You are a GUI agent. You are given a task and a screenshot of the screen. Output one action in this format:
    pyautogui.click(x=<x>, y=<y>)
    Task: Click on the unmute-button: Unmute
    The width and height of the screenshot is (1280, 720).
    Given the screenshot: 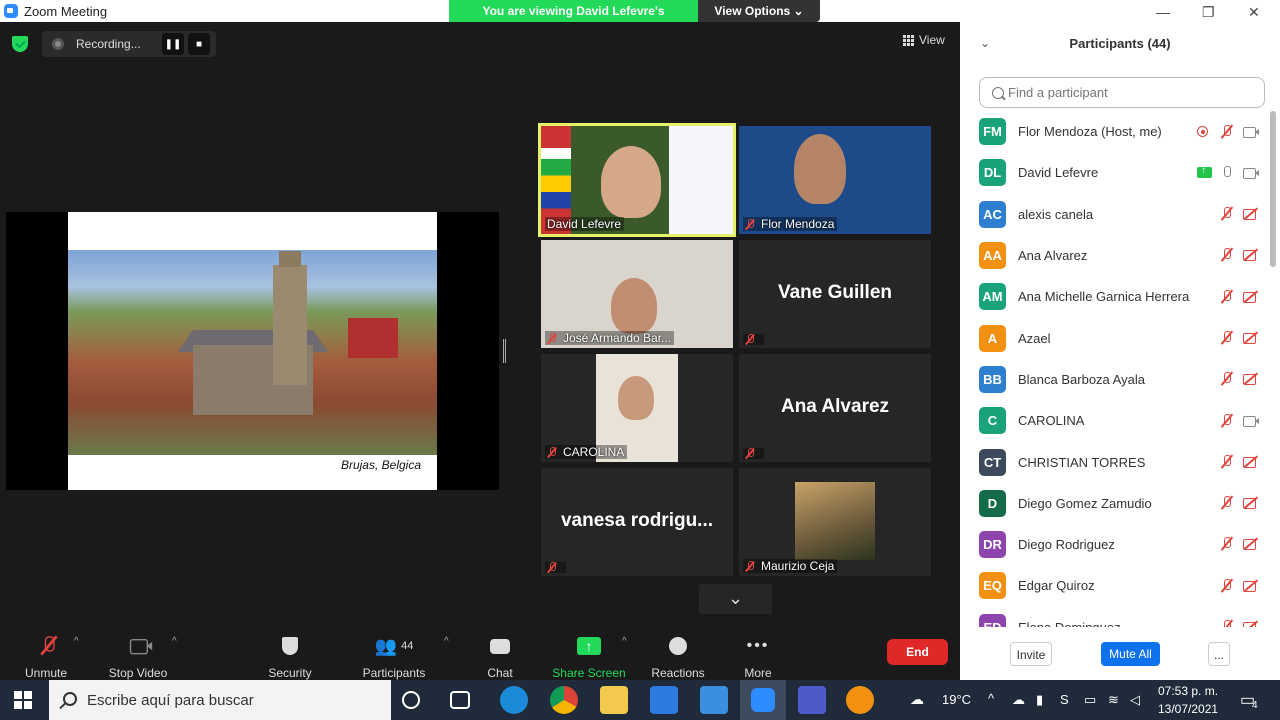 What is the action you would take?
    pyautogui.click(x=46, y=655)
    